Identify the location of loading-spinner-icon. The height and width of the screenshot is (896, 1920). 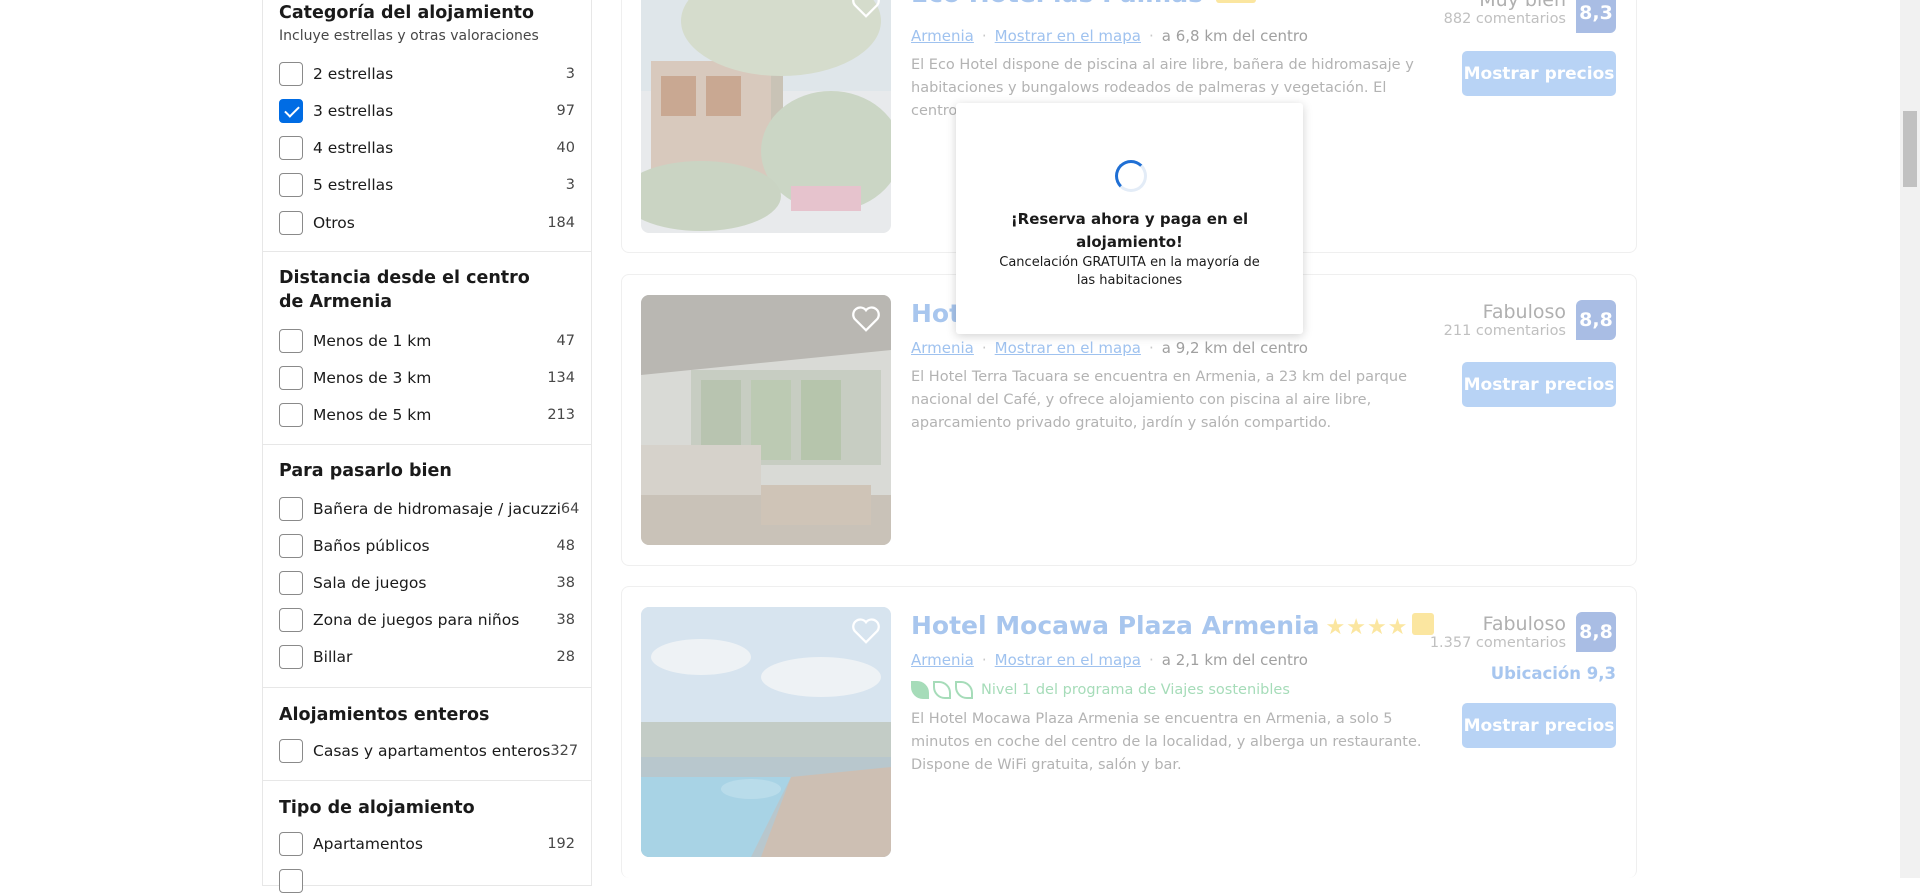
(1131, 176).